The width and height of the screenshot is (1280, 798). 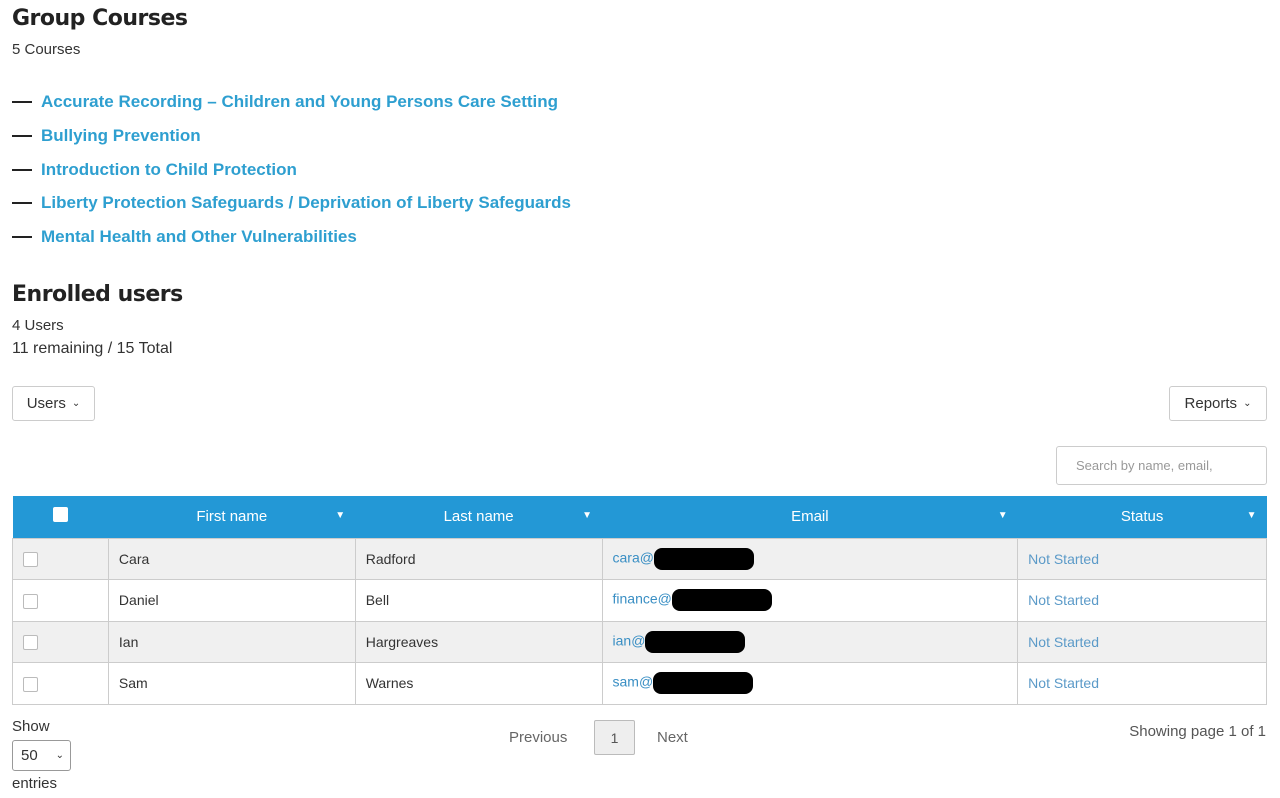 I want to click on search-placeholder: Search by name, email,, so click(x=1144, y=465).